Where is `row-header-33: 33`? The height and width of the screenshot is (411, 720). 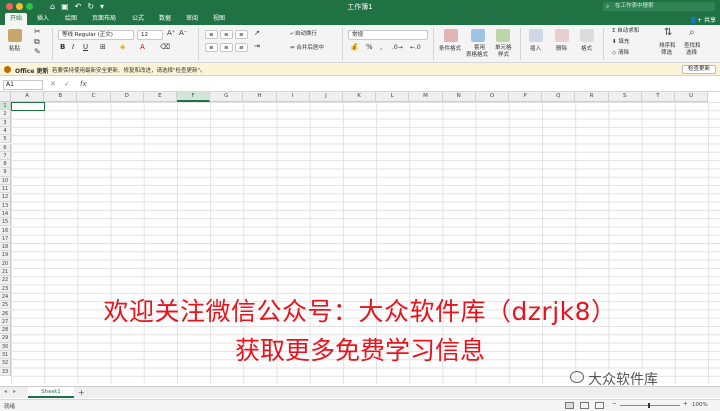
row-header-33: 33 is located at coordinates (5, 371).